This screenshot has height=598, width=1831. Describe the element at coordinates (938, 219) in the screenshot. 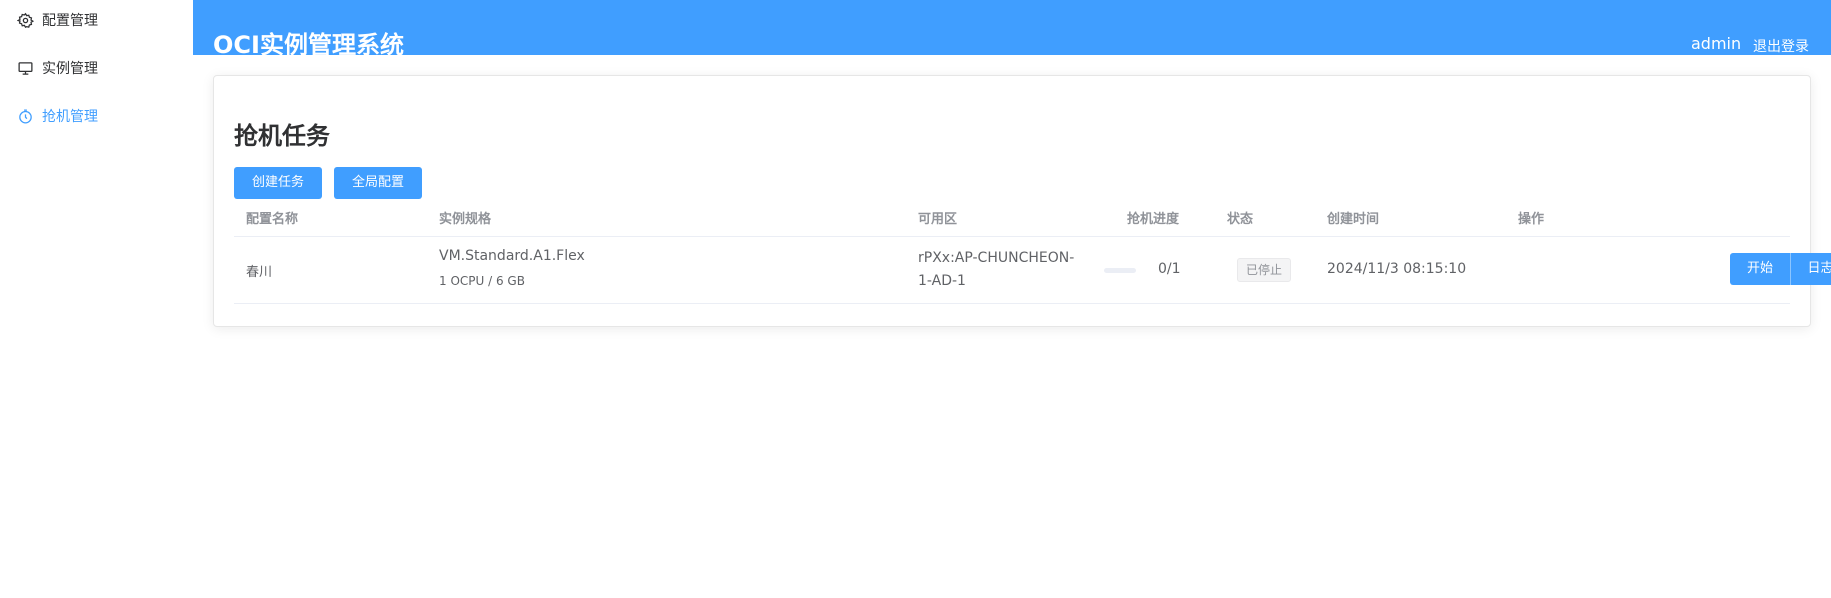

I see `column-header: 可用区` at that location.